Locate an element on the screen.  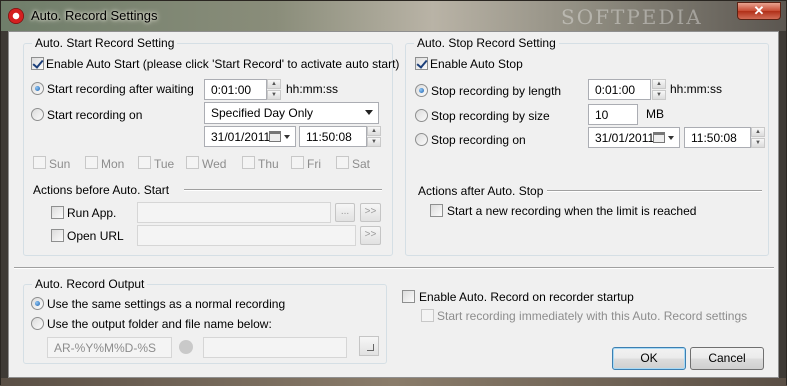
stop-by-size-label: Stop recording by size is located at coordinates (490, 116).